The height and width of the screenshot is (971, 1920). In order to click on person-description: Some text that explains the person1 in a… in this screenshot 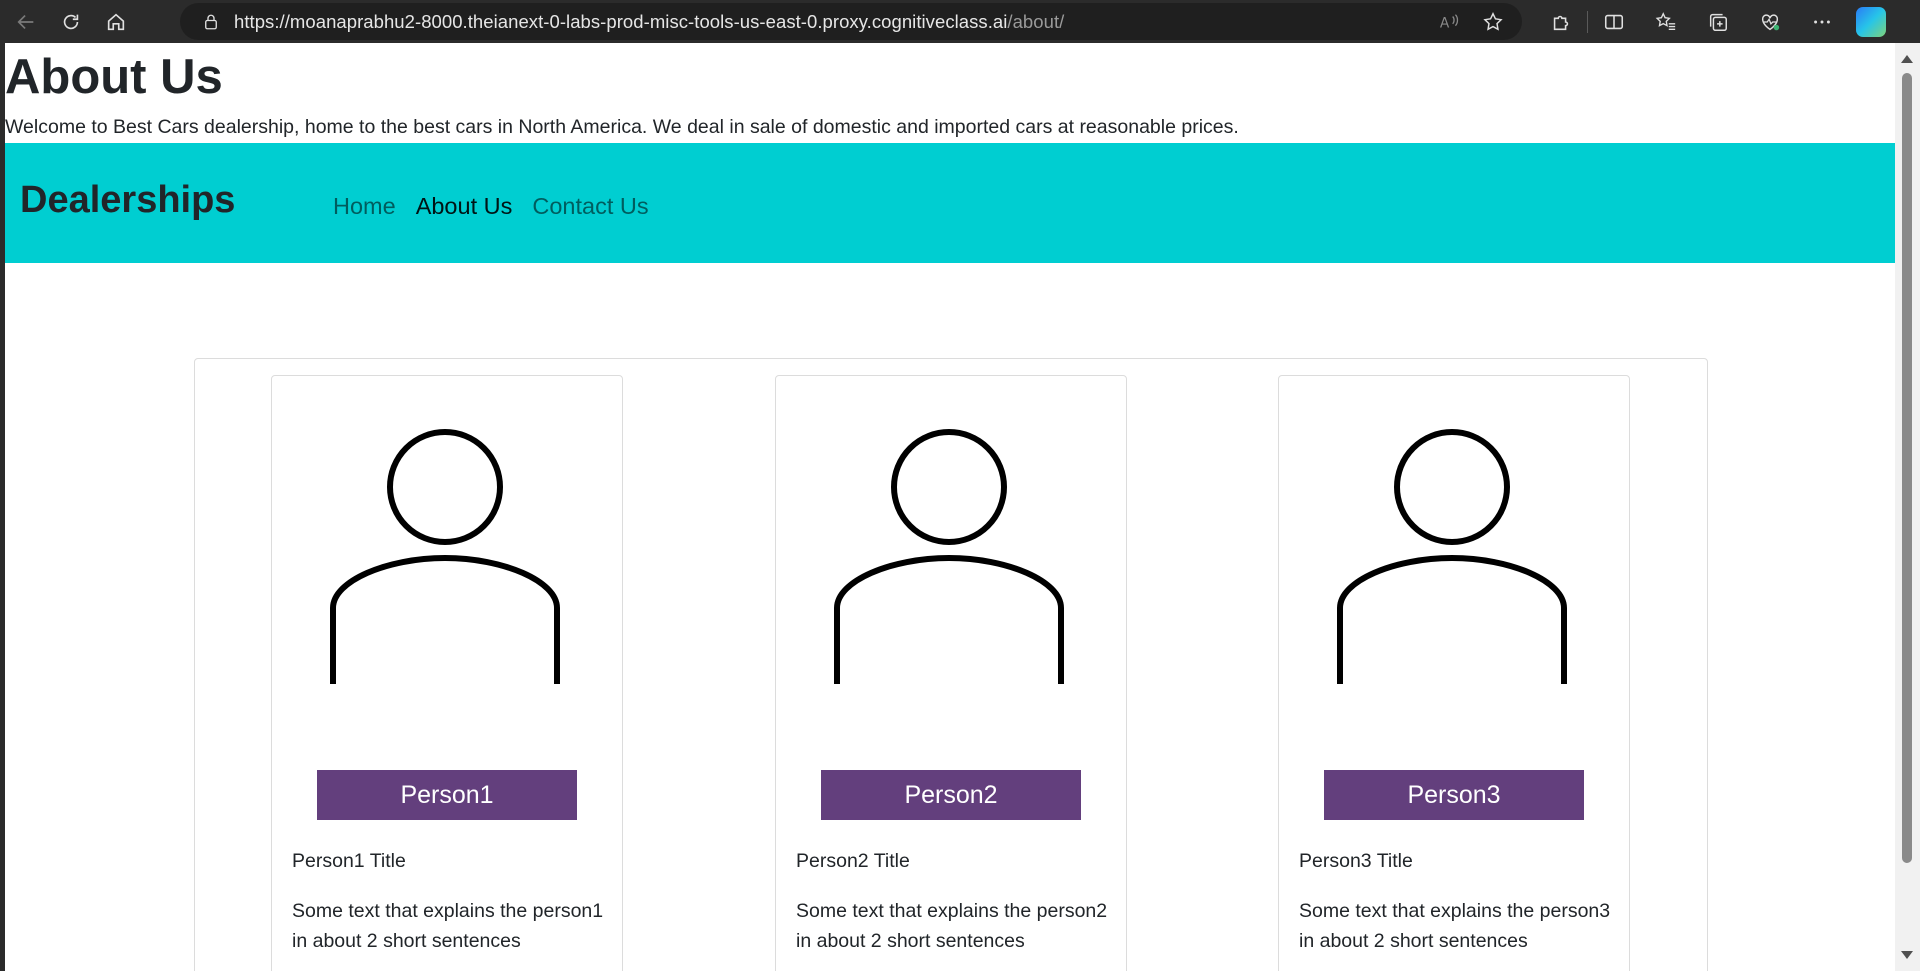, I will do `click(448, 926)`.